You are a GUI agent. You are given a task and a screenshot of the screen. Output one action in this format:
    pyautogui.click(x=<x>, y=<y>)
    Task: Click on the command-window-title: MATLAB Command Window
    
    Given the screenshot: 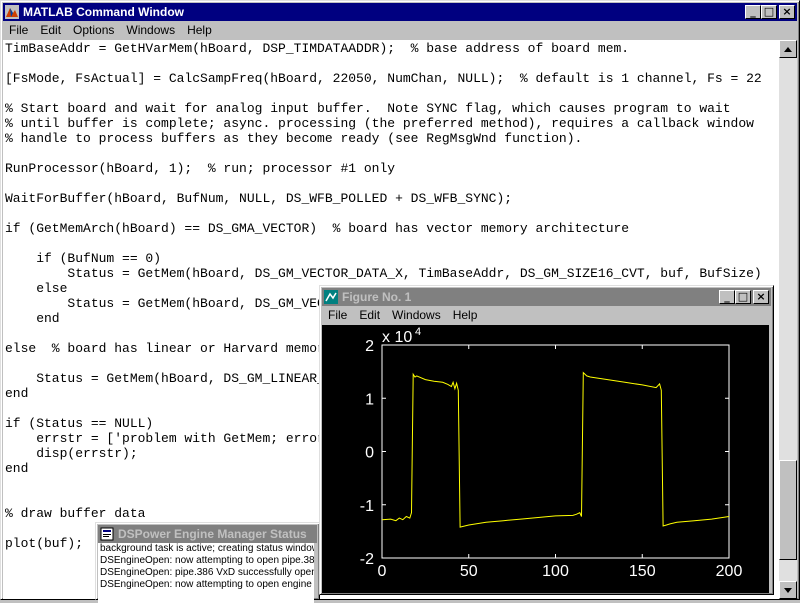 What is the action you would take?
    pyautogui.click(x=103, y=12)
    